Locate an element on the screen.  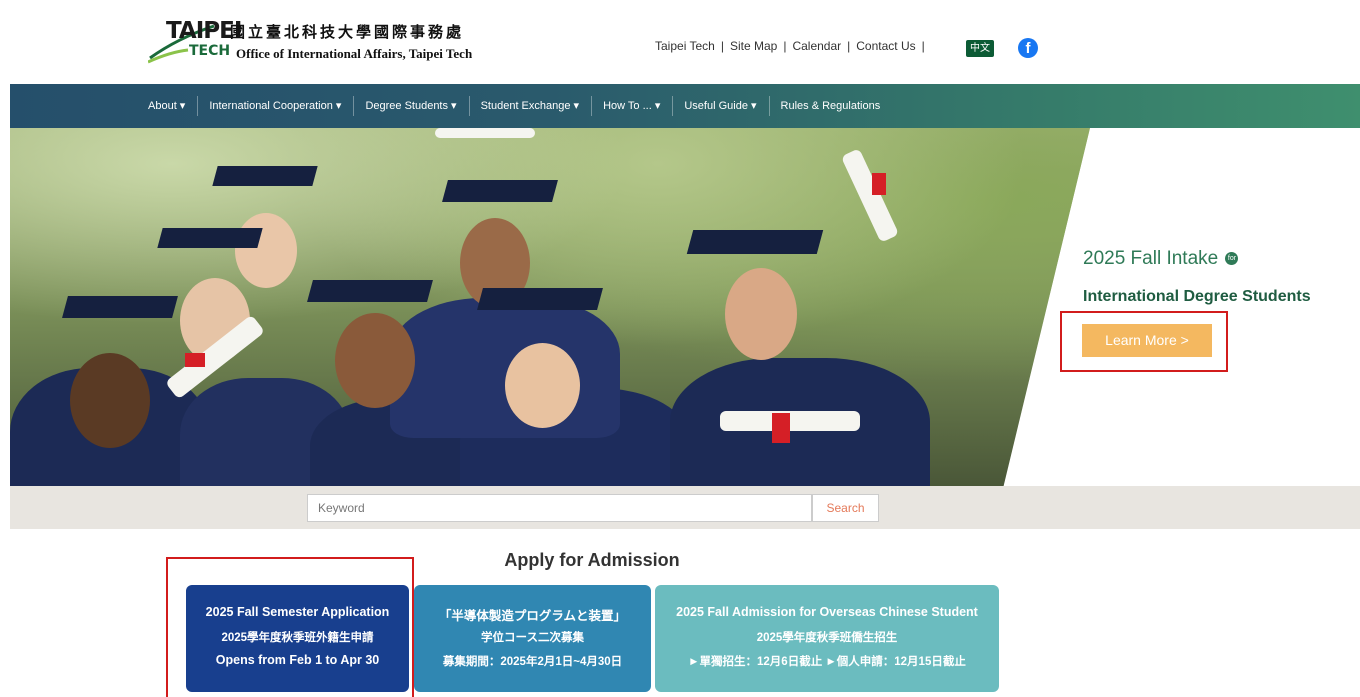
card-line: 2025學年度秋季班僑生招生 is located at coordinates (827, 638).